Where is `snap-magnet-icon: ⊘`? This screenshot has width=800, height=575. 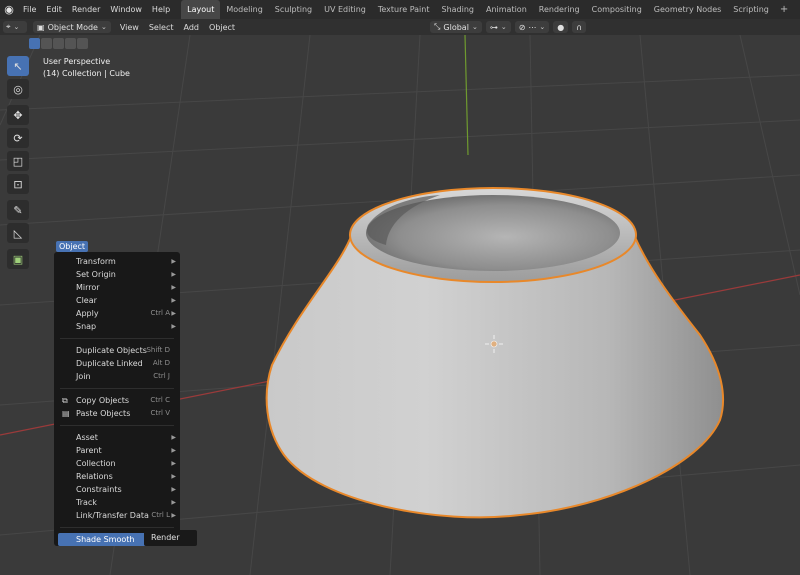 snap-magnet-icon: ⊘ is located at coordinates (522, 27).